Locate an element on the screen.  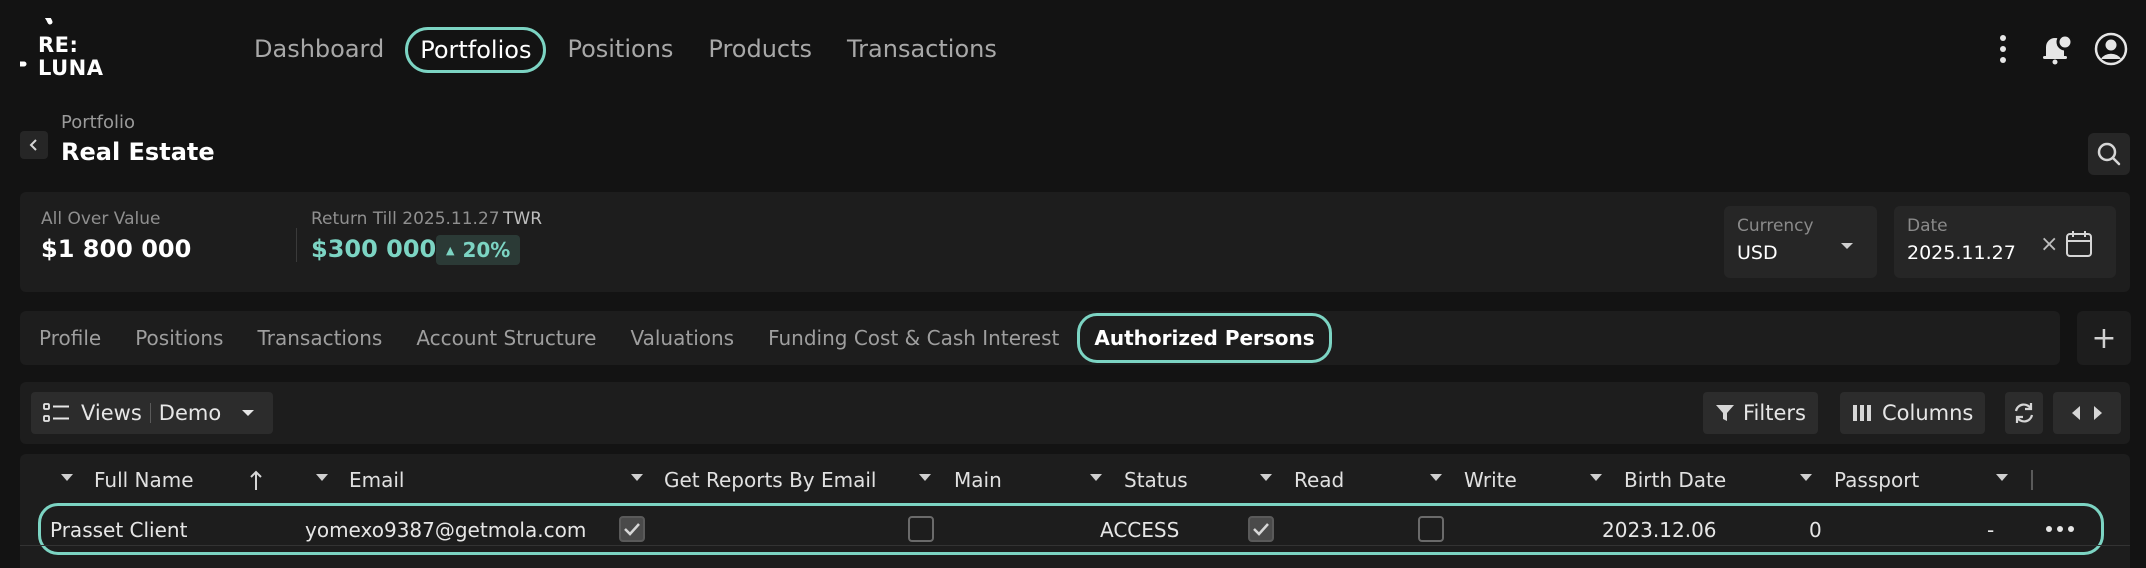
filter-icon is located at coordinates (1725, 413).